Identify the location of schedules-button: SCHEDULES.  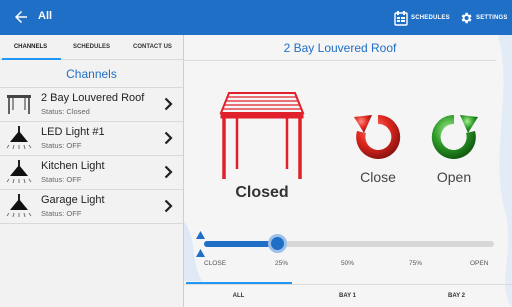
(422, 18).